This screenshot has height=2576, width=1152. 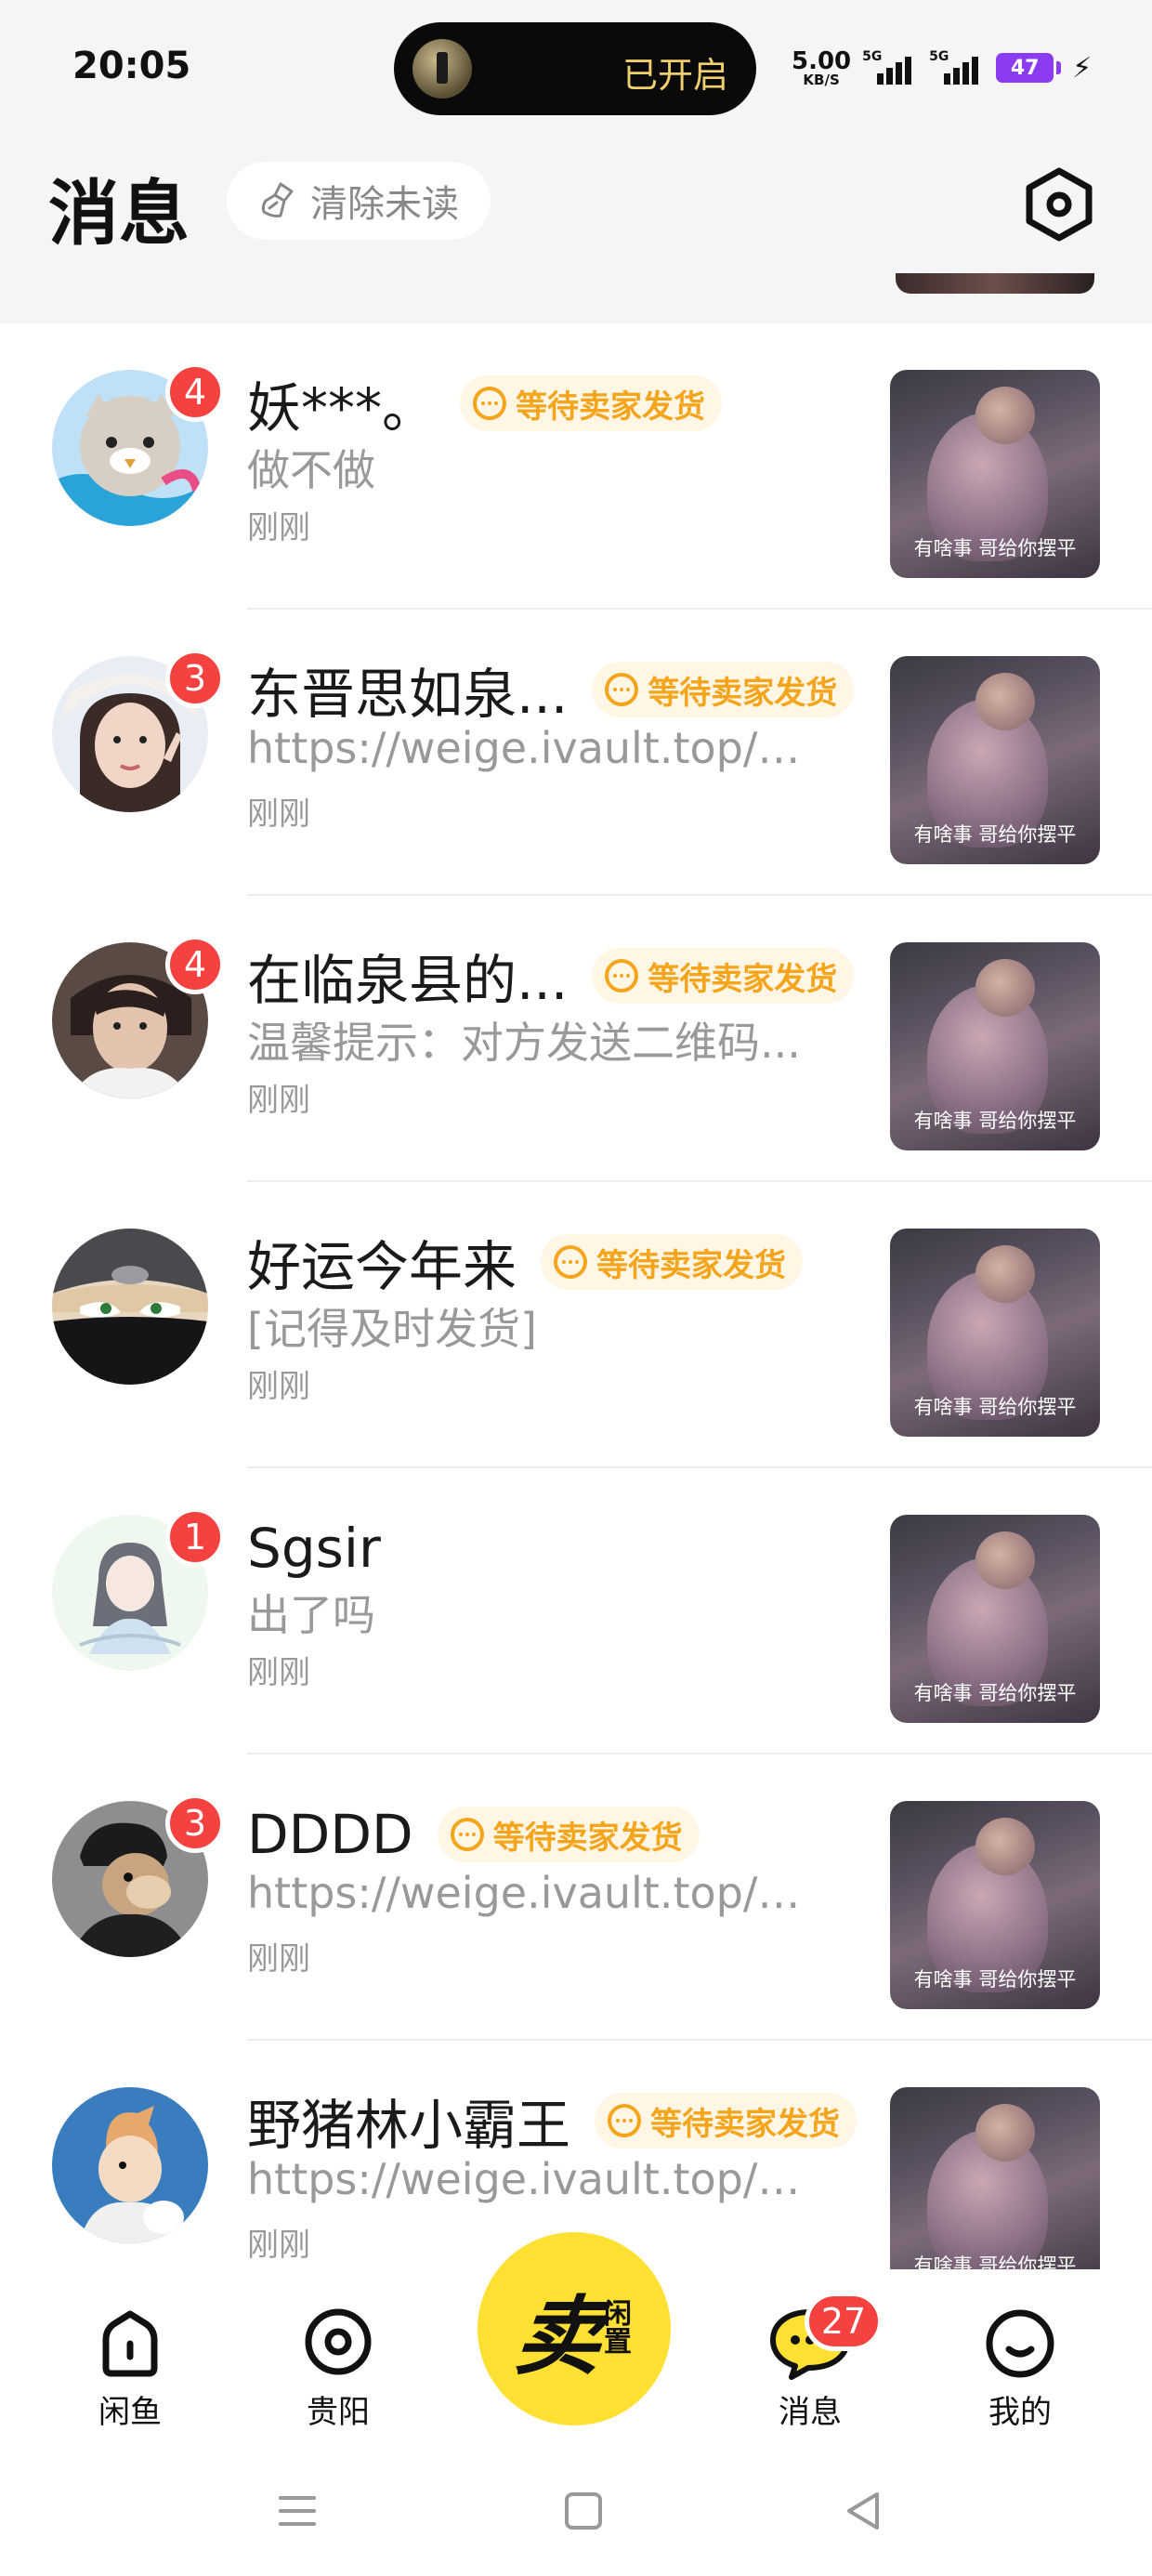 I want to click on broom-icon, so click(x=277, y=199).